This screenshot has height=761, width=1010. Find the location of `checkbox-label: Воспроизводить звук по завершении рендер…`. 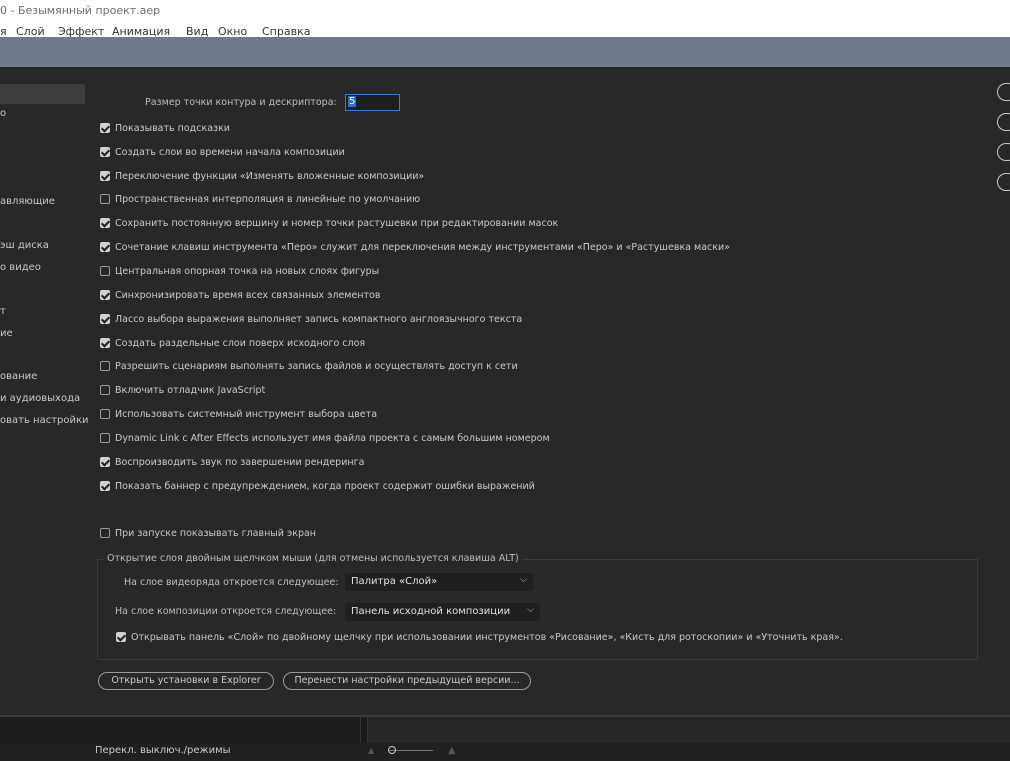

checkbox-label: Воспроизводить звук по завершении рендер… is located at coordinates (240, 462).